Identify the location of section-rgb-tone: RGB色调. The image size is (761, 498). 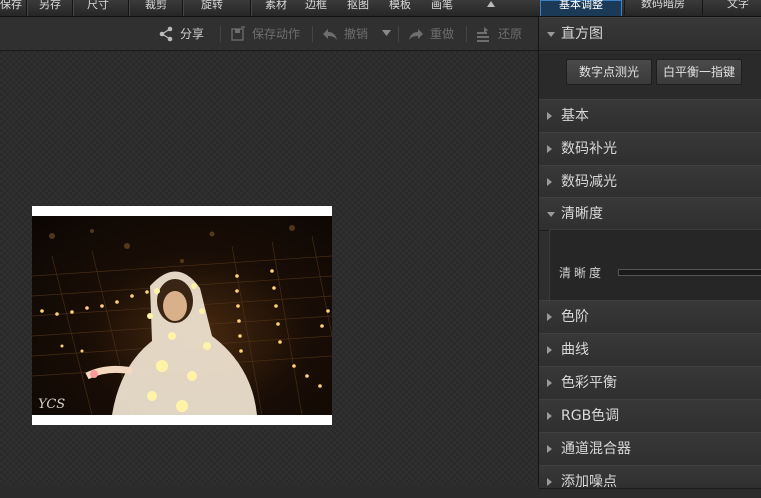
(650, 416).